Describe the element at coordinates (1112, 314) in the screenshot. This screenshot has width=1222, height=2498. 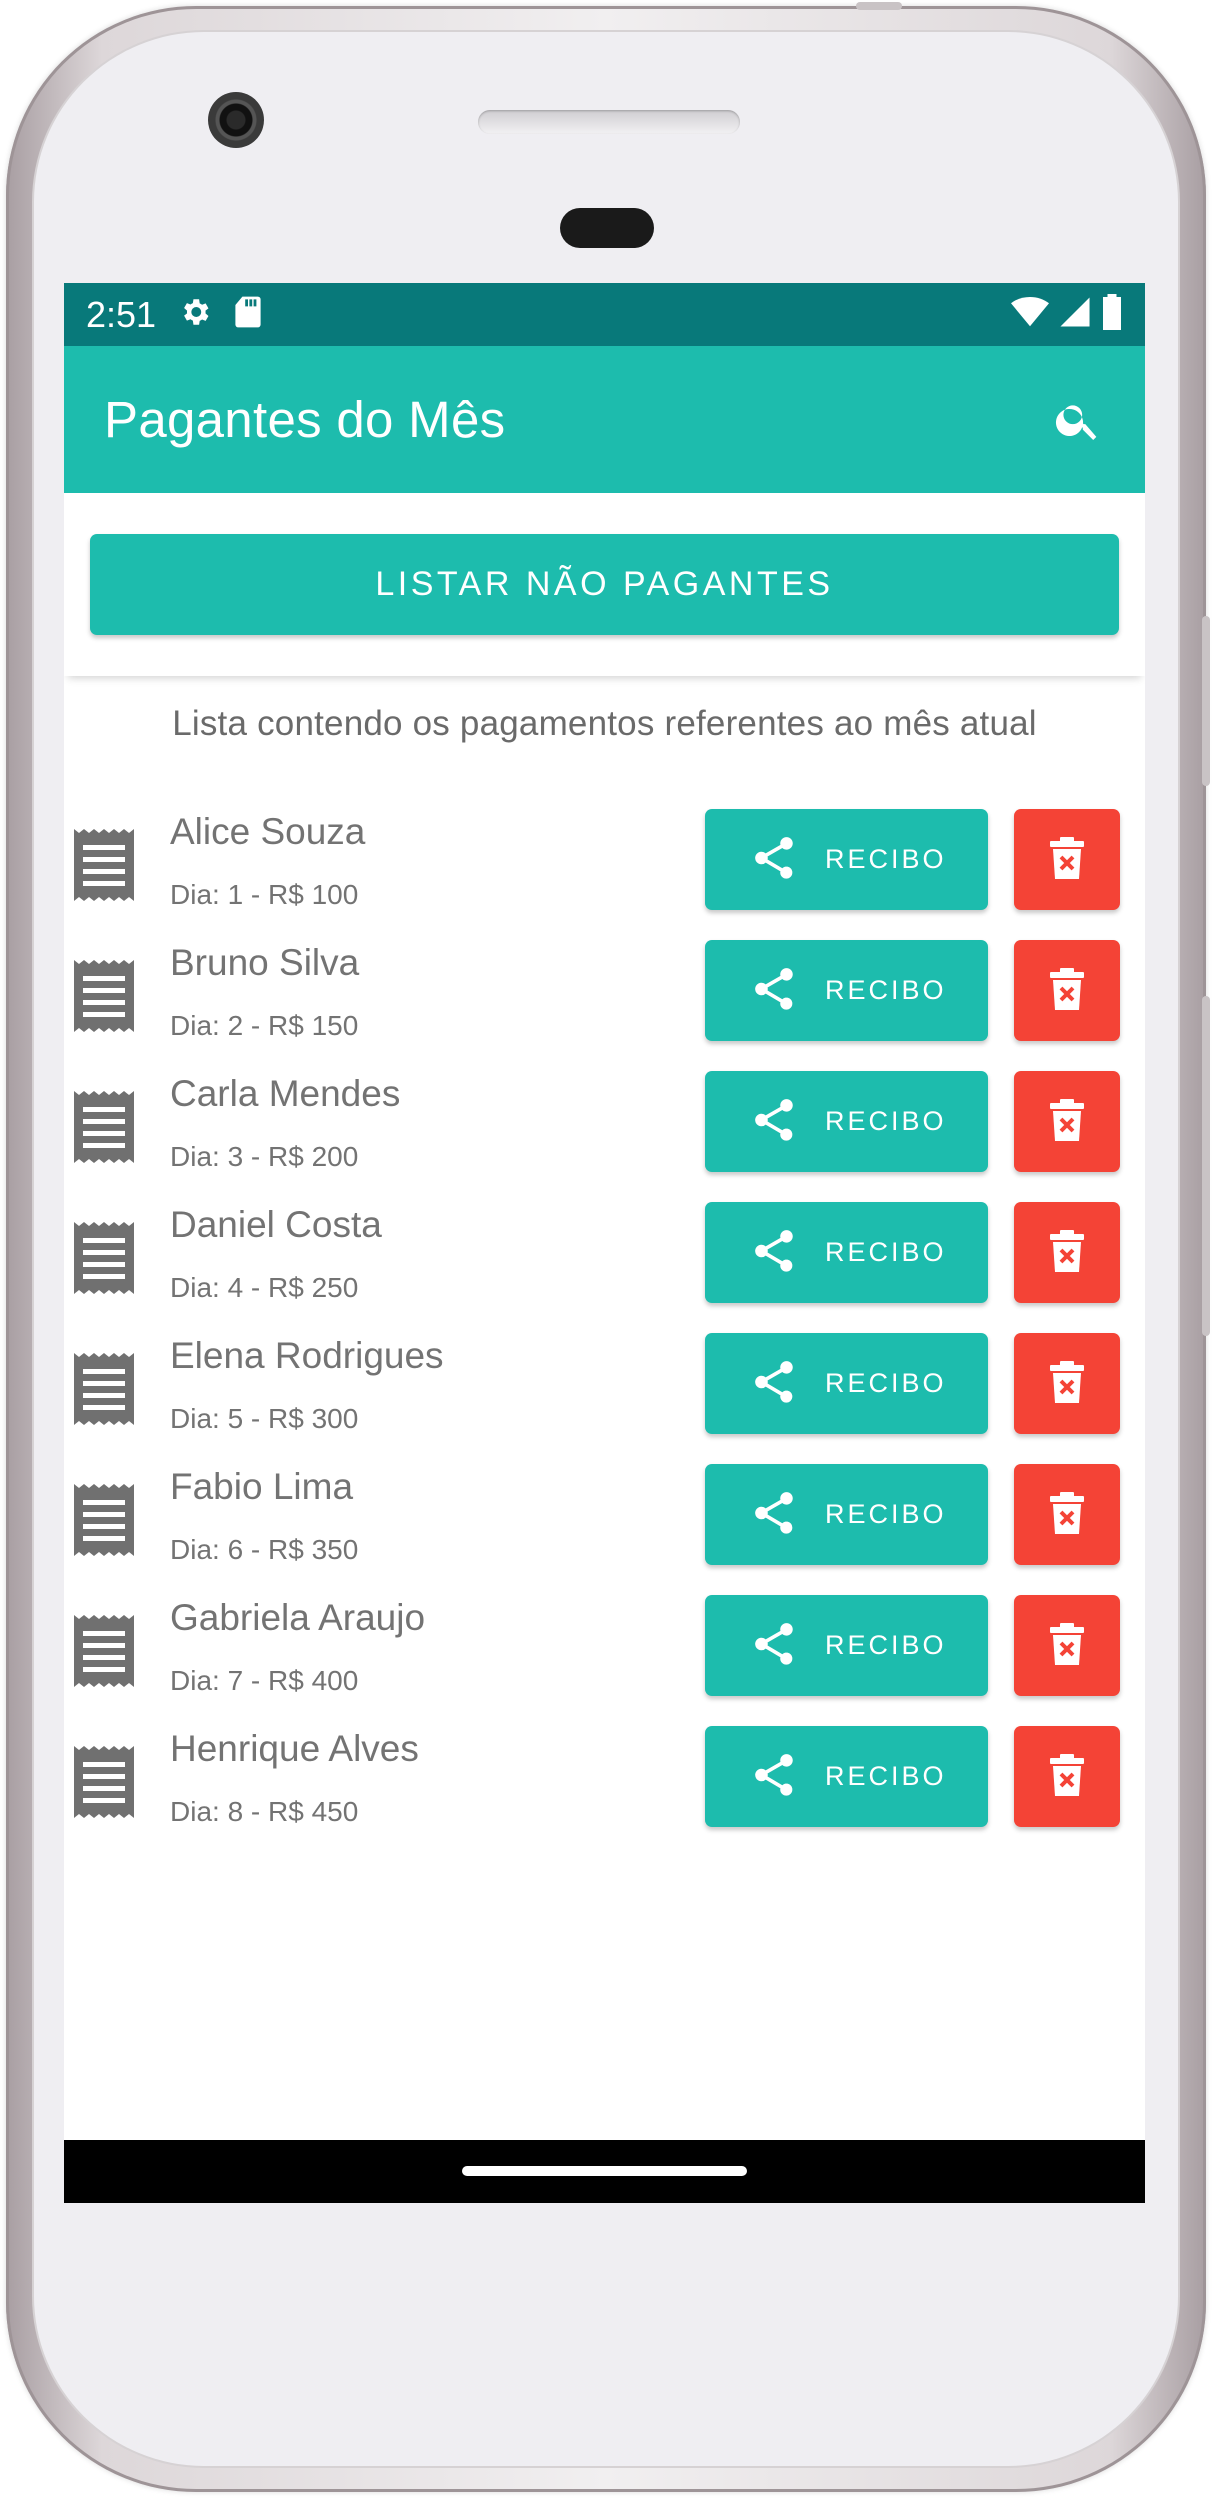
I see `battery-icon` at that location.